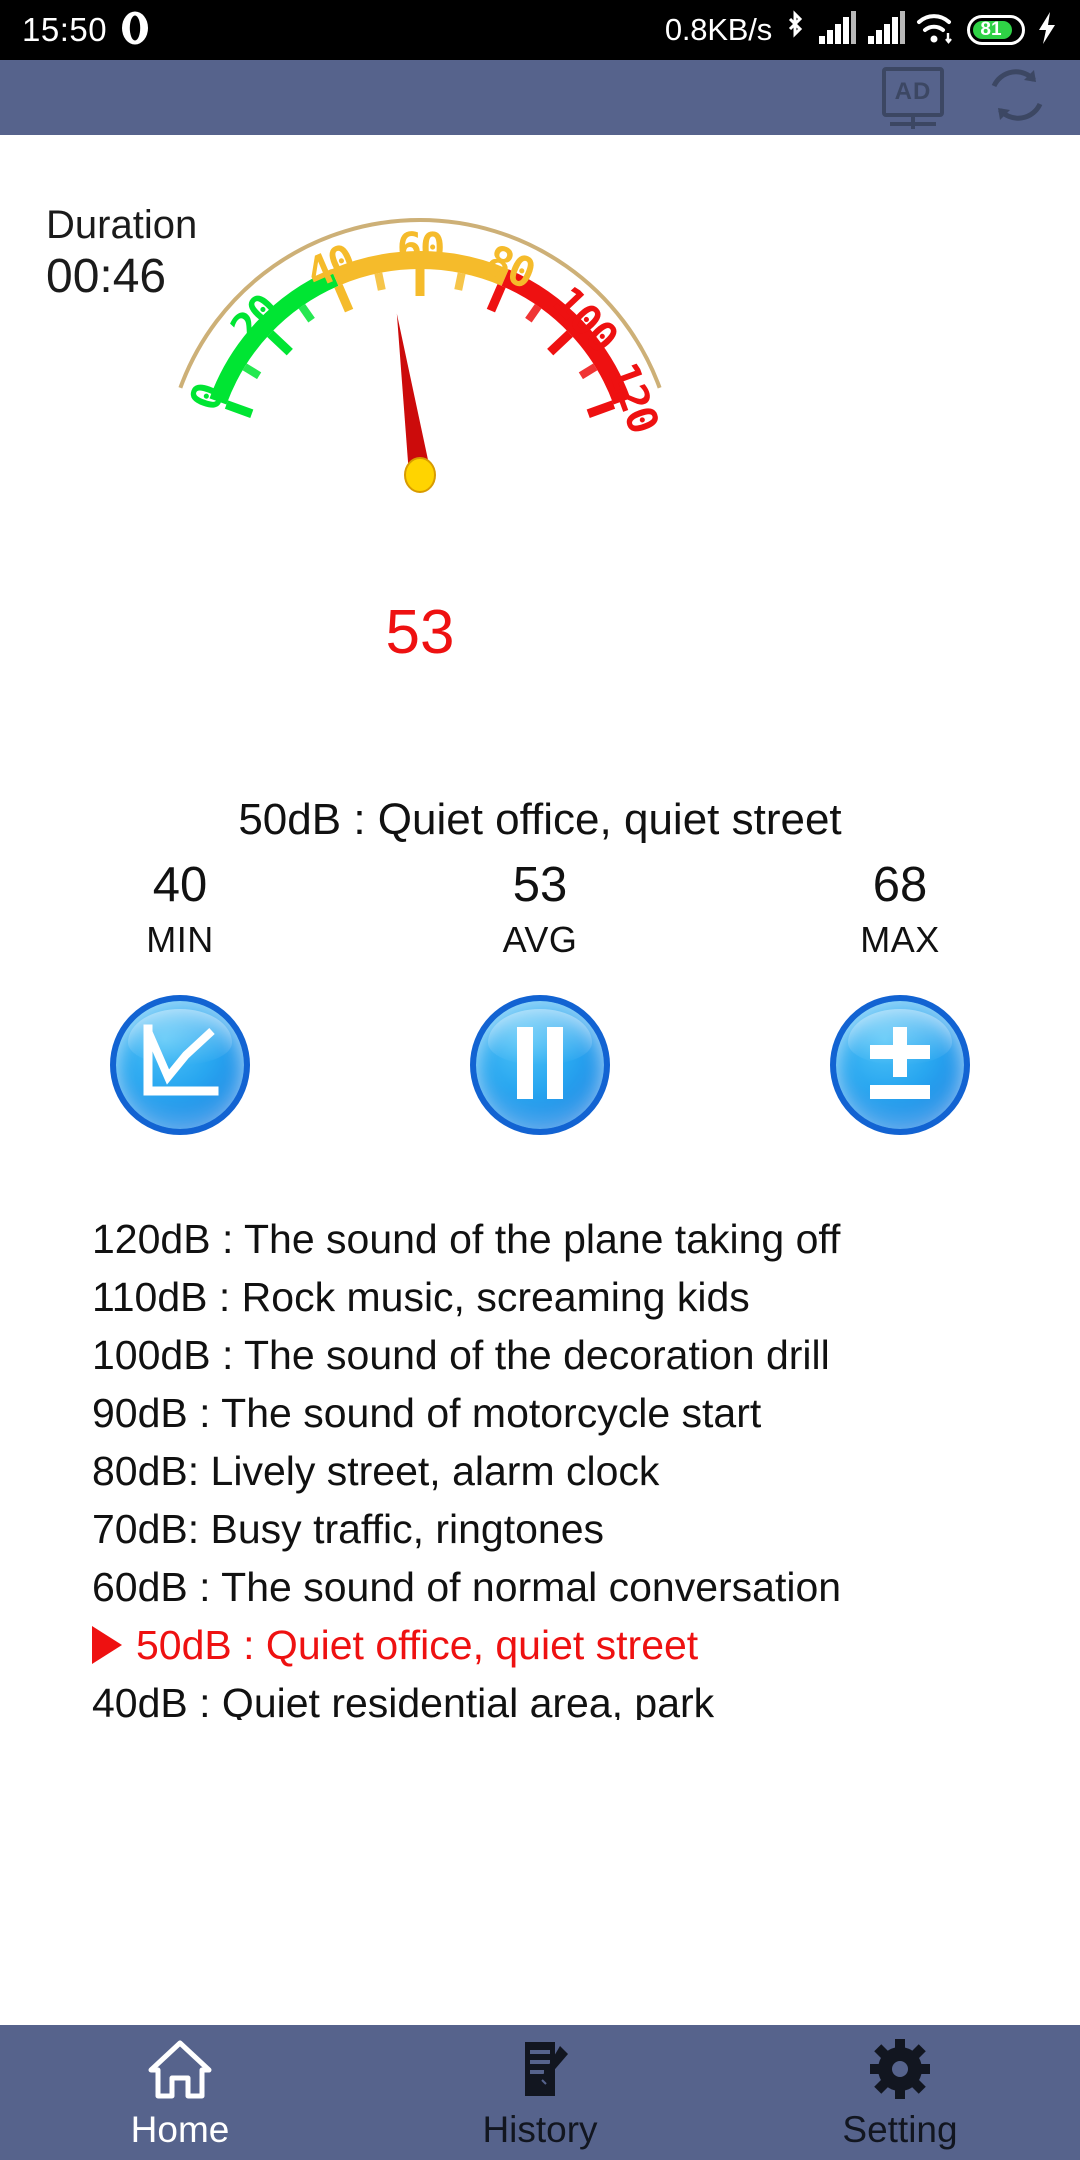 This screenshot has width=1080, height=2160. What do you see at coordinates (540, 97) in the screenshot?
I see `app-bar: AD` at bounding box center [540, 97].